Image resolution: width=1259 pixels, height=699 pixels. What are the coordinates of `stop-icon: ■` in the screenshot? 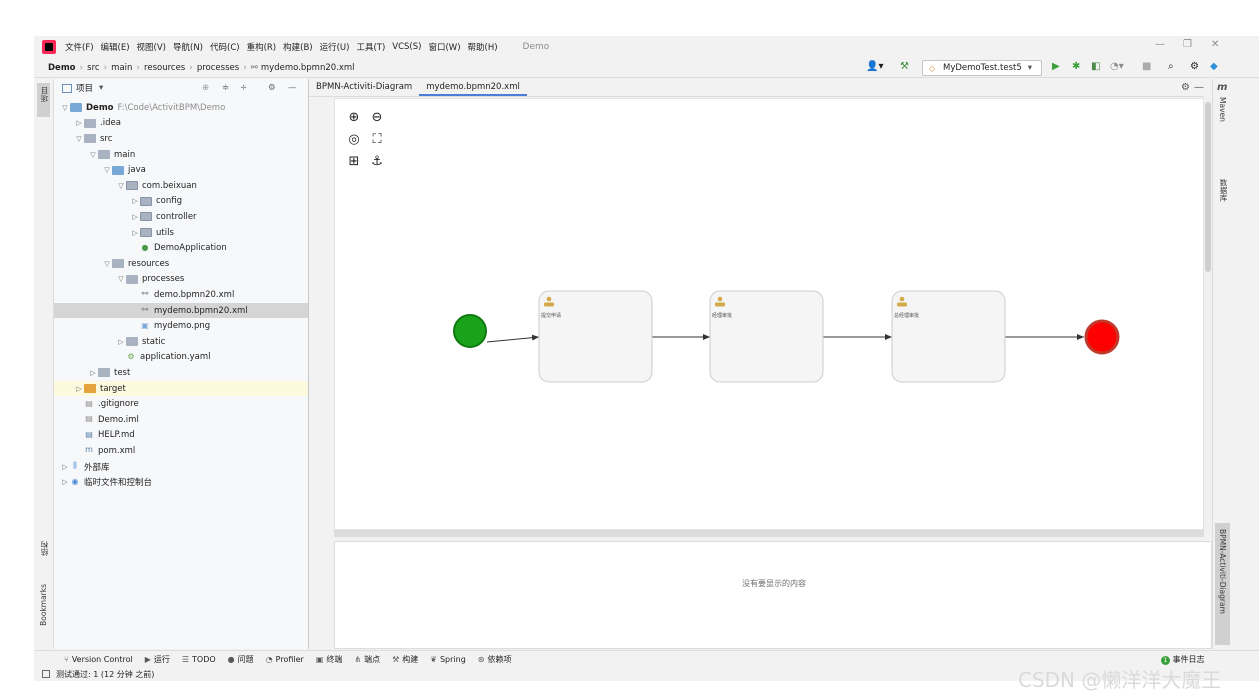 It's located at (1146, 66).